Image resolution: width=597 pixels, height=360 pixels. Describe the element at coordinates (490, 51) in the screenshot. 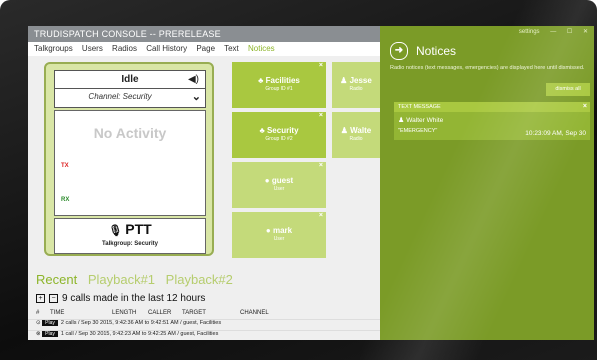

I see `notices-header: ➜ Notices` at that location.